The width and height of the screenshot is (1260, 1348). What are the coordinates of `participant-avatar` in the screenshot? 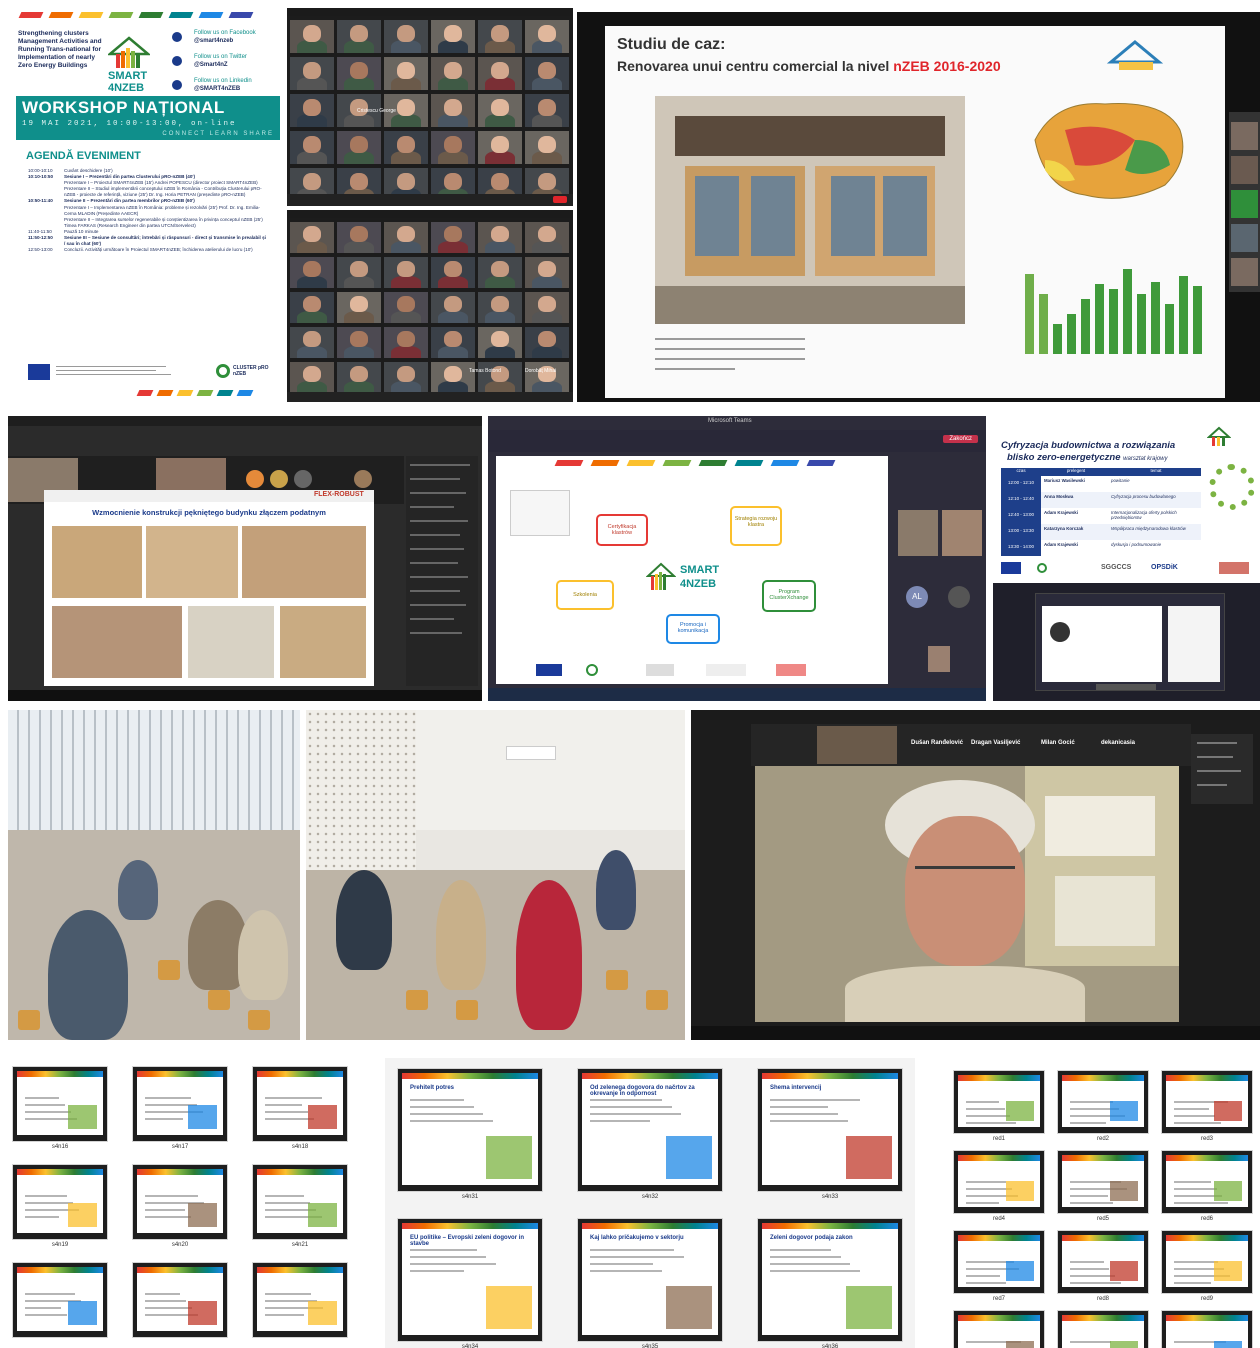 It's located at (279, 479).